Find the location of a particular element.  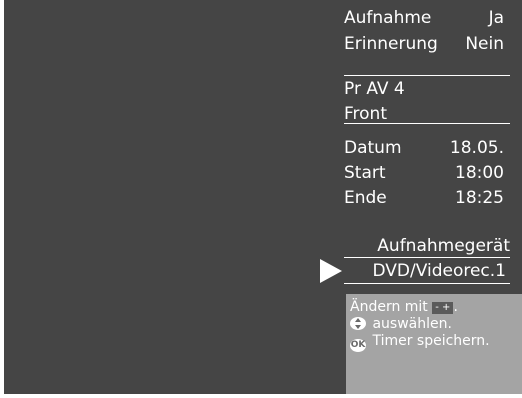

start-value: 18:00 is located at coordinates (462, 173).